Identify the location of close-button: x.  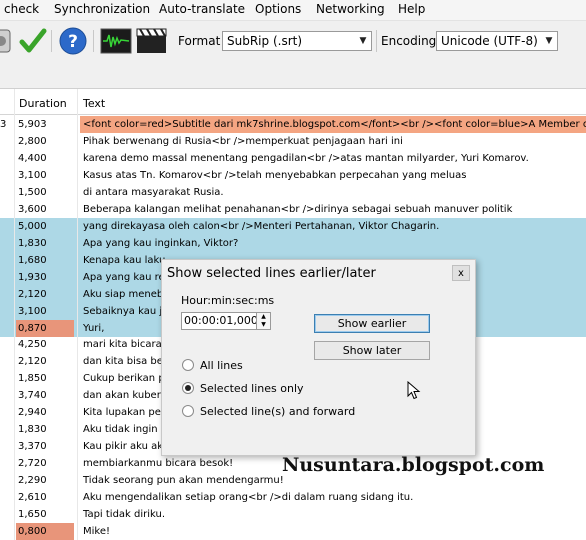
(461, 273).